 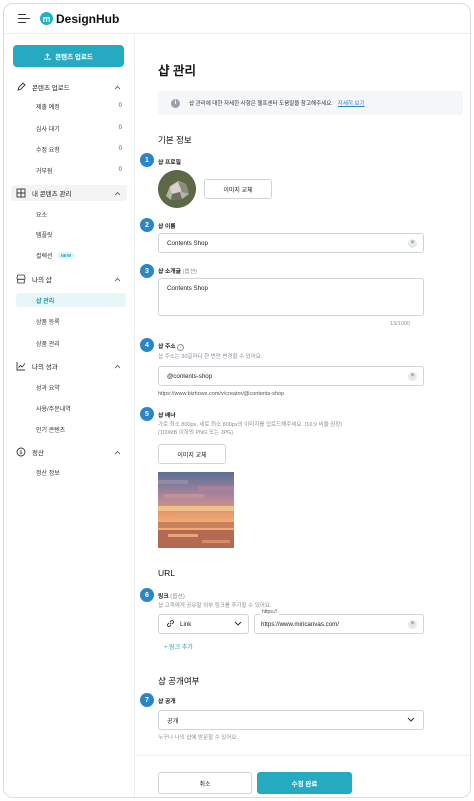 What do you see at coordinates (203, 624) in the screenshot?
I see `link-type-select: Link` at bounding box center [203, 624].